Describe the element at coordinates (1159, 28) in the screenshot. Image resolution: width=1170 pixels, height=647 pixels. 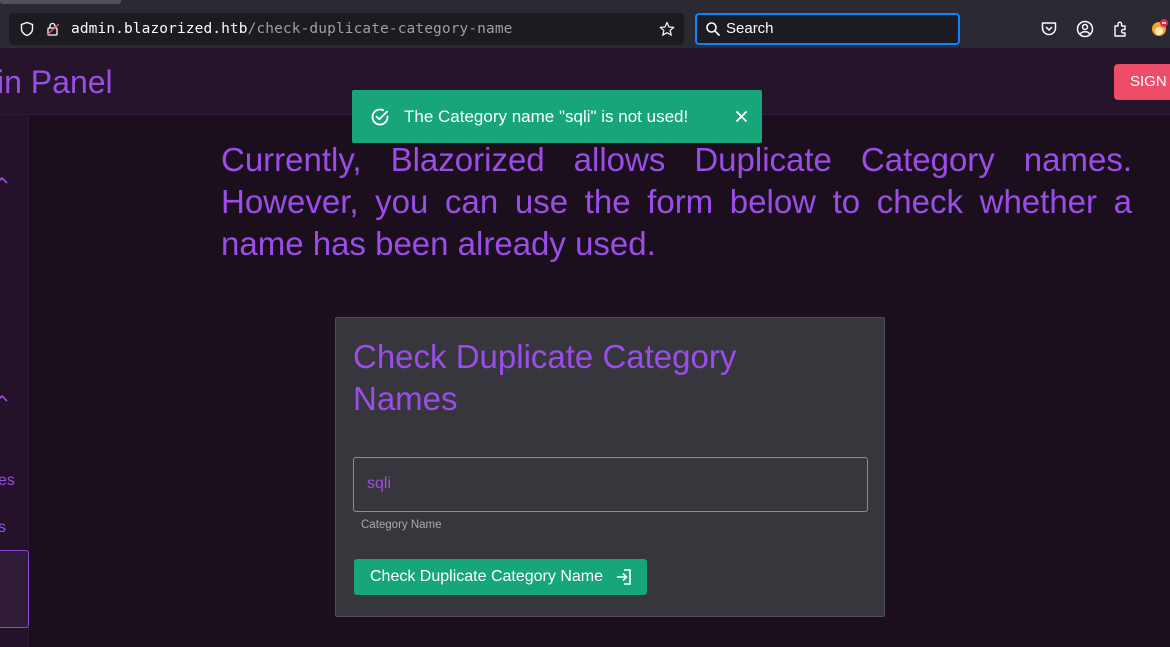
I see `extension-fox-icon` at that location.